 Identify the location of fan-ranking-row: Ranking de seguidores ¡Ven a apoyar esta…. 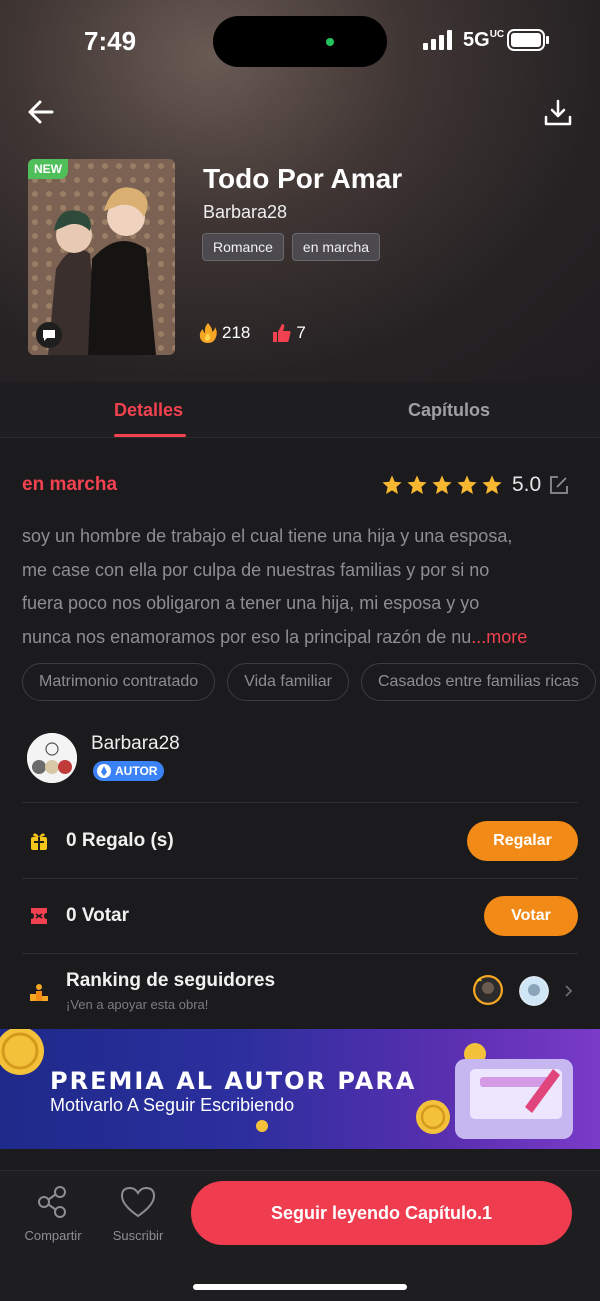
(300, 992).